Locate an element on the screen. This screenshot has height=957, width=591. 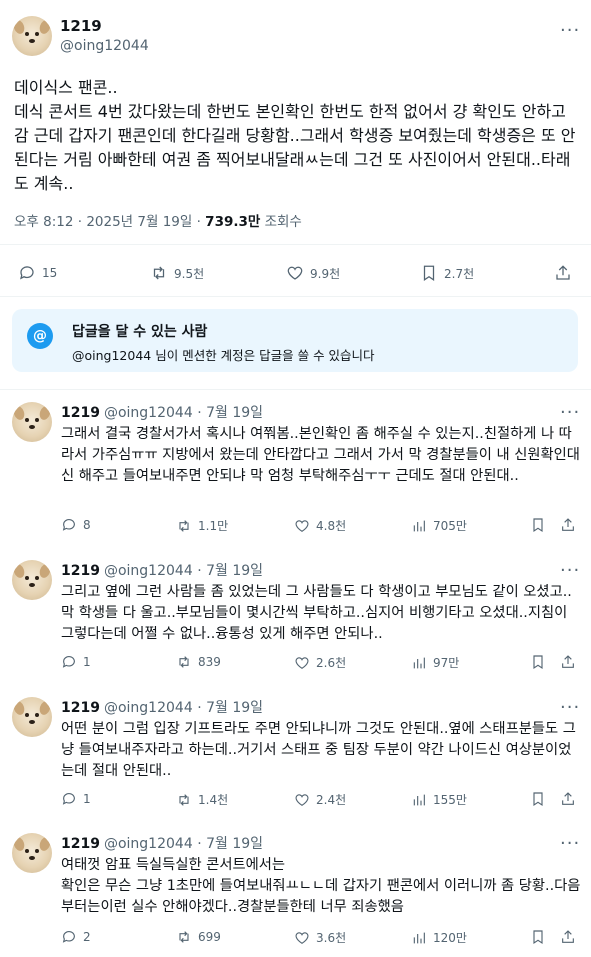
like-count: 2.6천 is located at coordinates (331, 663).